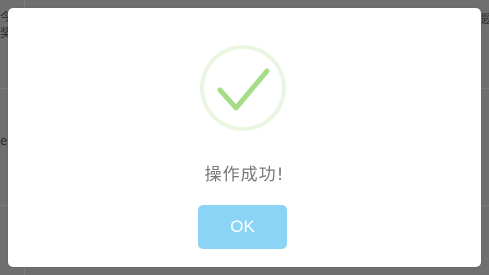 This screenshot has height=275, width=489. What do you see at coordinates (244, 175) in the screenshot?
I see `dialog-message: 操作成功!` at bounding box center [244, 175].